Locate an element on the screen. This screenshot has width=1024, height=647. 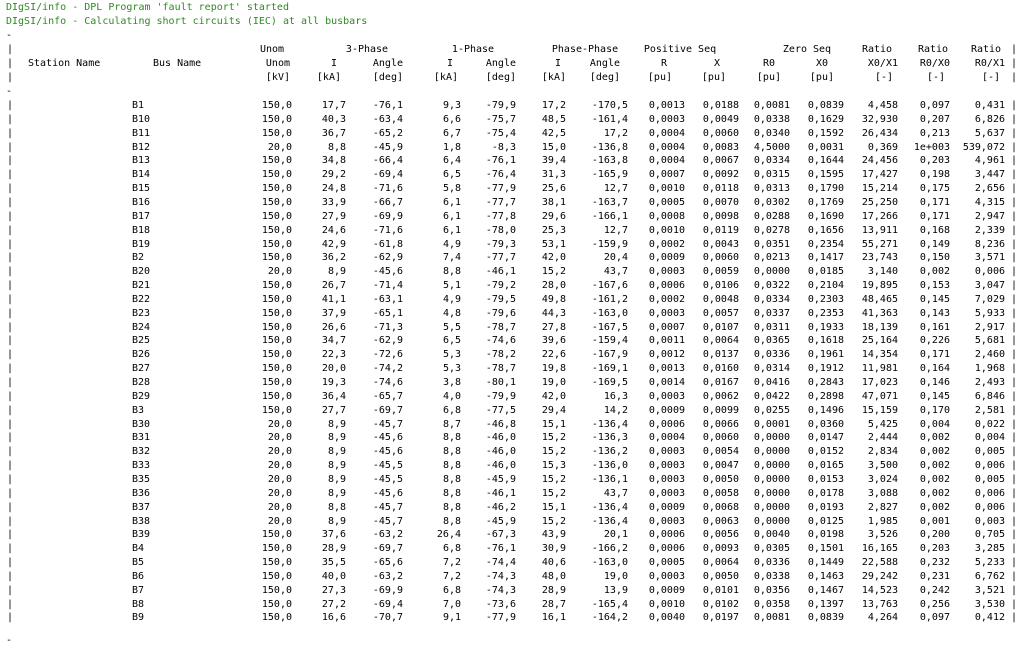
bus-name-cell: B28 is located at coordinates (141, 382).